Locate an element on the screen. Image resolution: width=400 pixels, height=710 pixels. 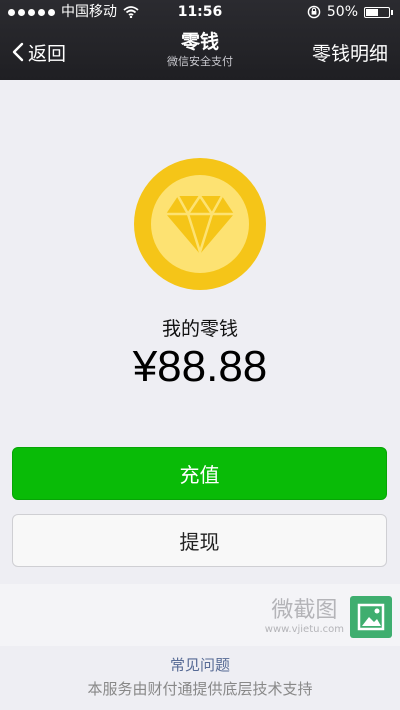
balance-label: 我的零钱 is located at coordinates (199, 329).